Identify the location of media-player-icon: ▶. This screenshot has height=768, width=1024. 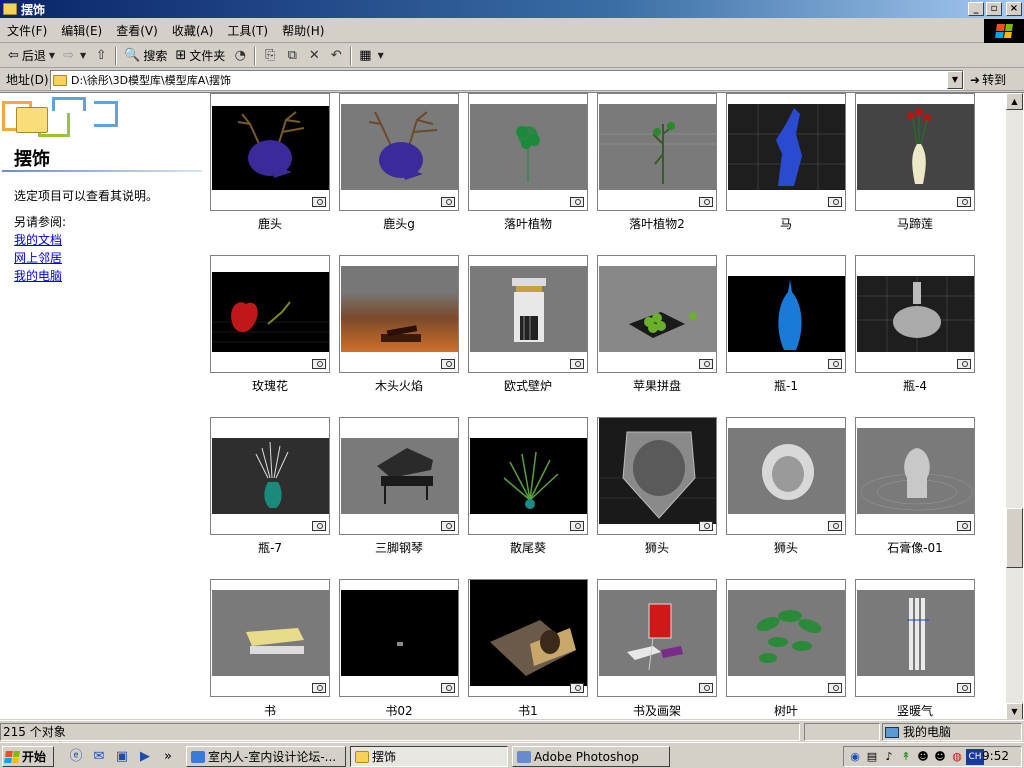
(145, 757).